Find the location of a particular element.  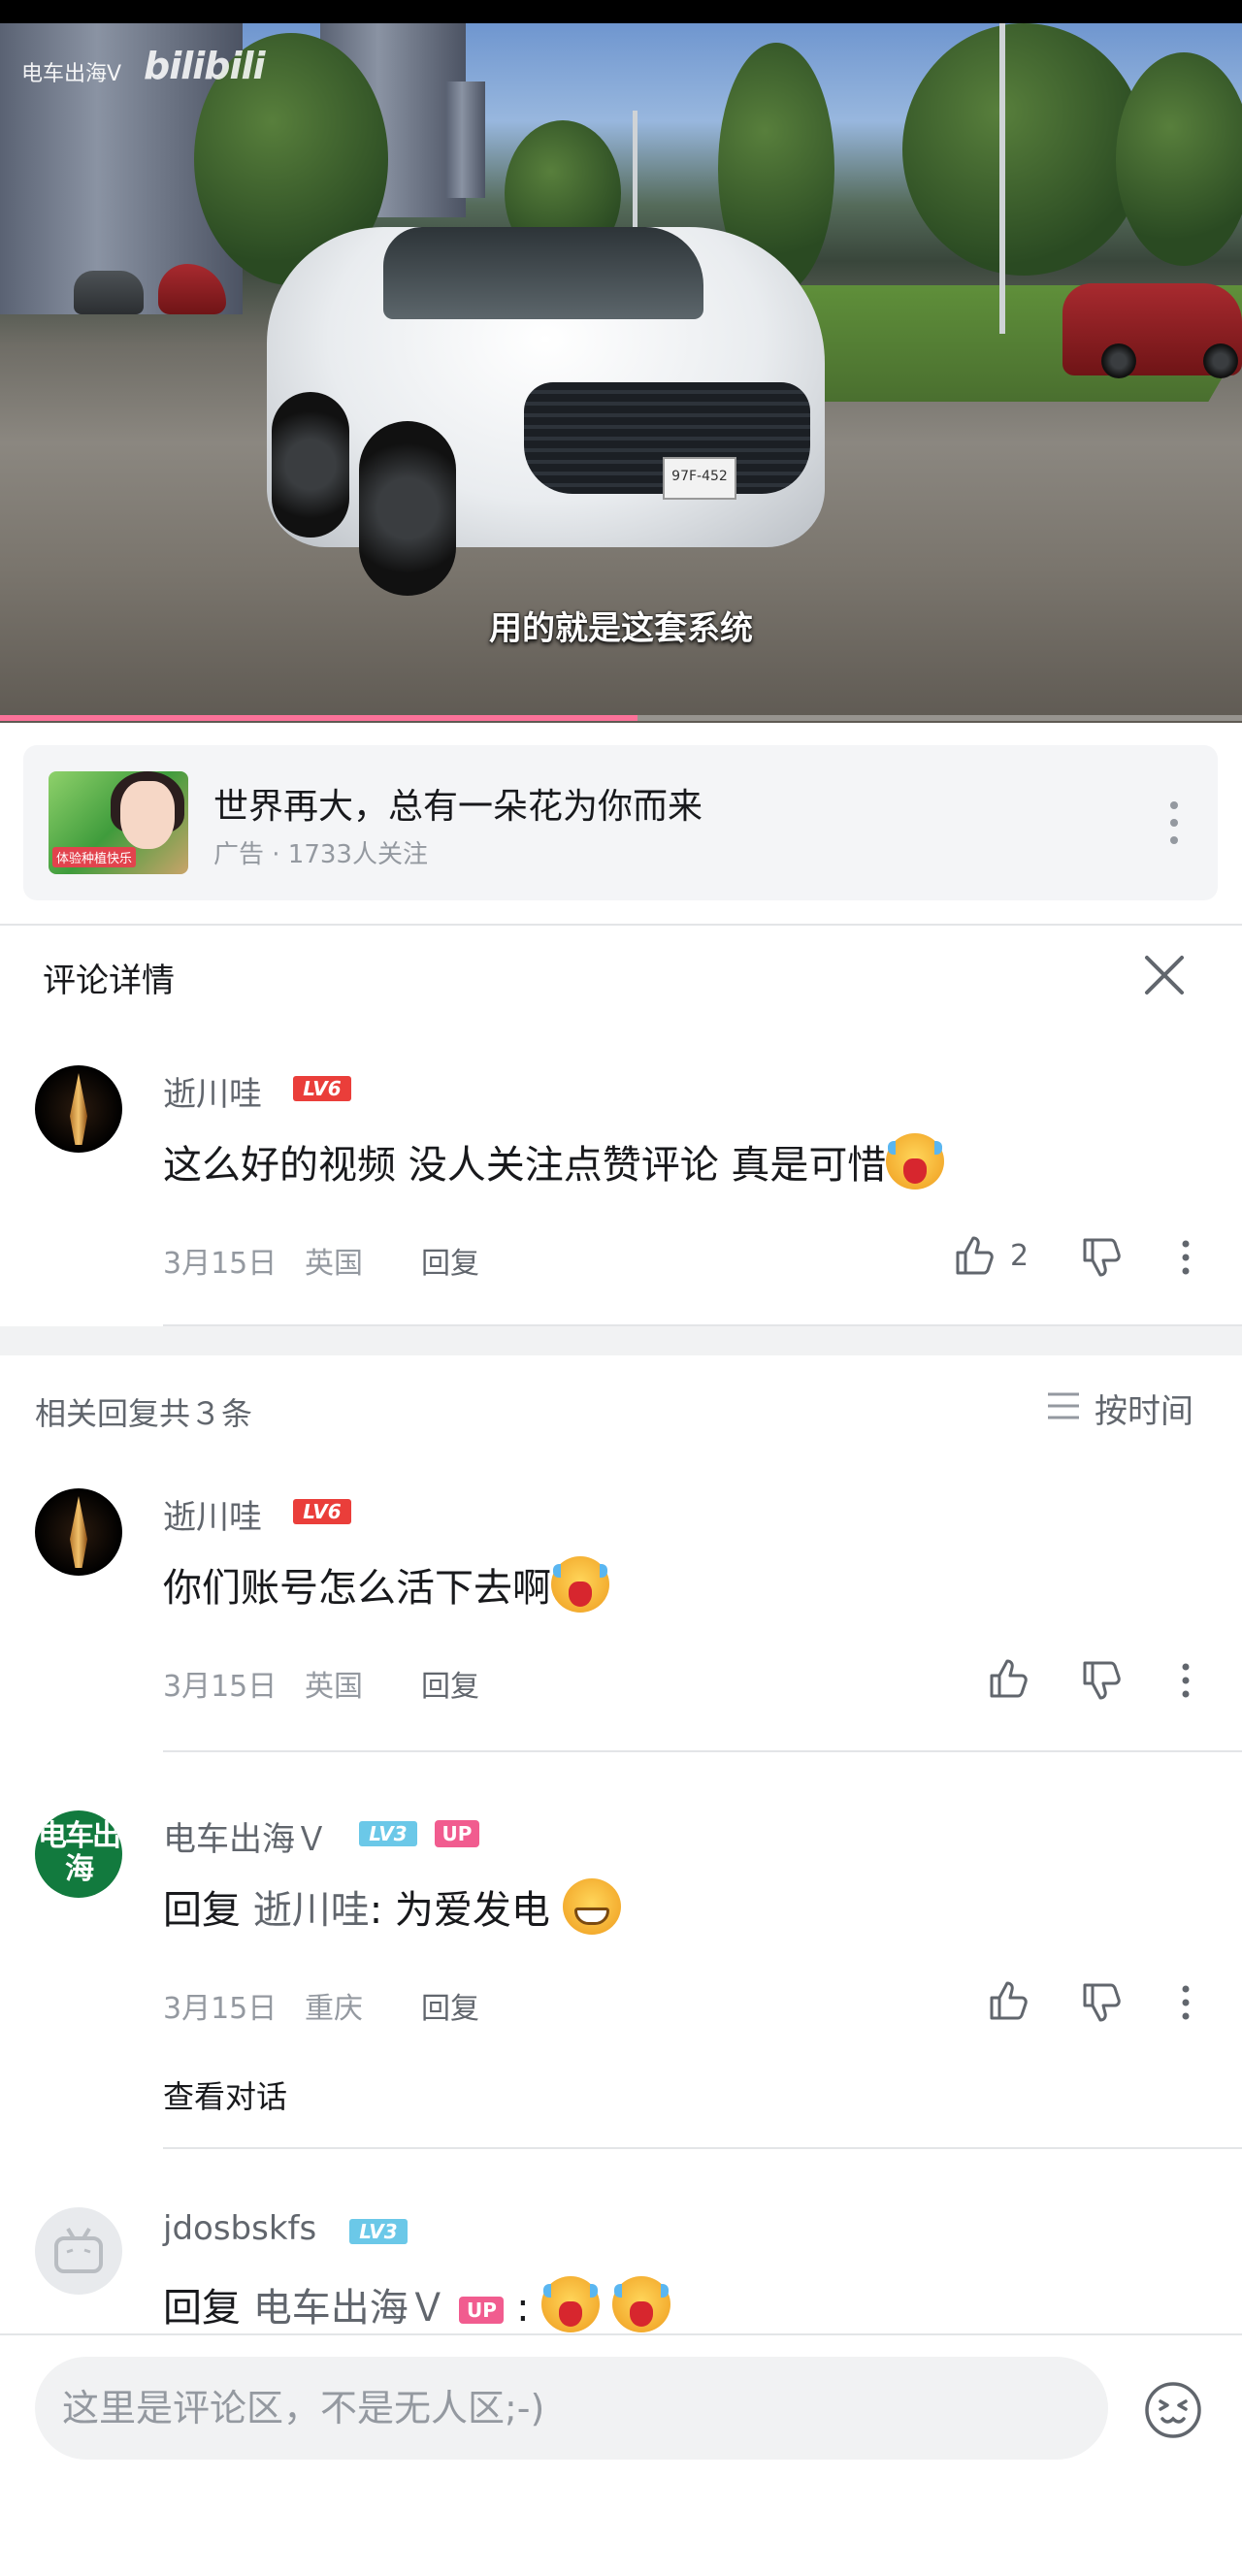

bilibili-logo: bilibili is located at coordinates (205, 66).